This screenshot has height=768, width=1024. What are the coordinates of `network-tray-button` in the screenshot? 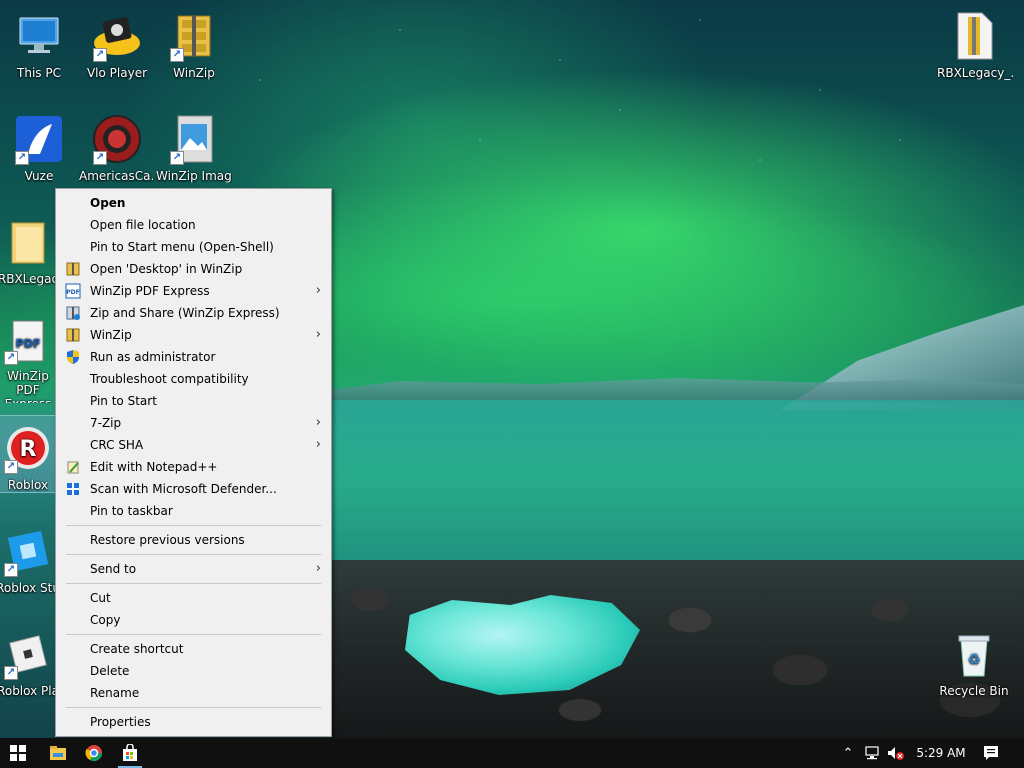 It's located at (872, 753).